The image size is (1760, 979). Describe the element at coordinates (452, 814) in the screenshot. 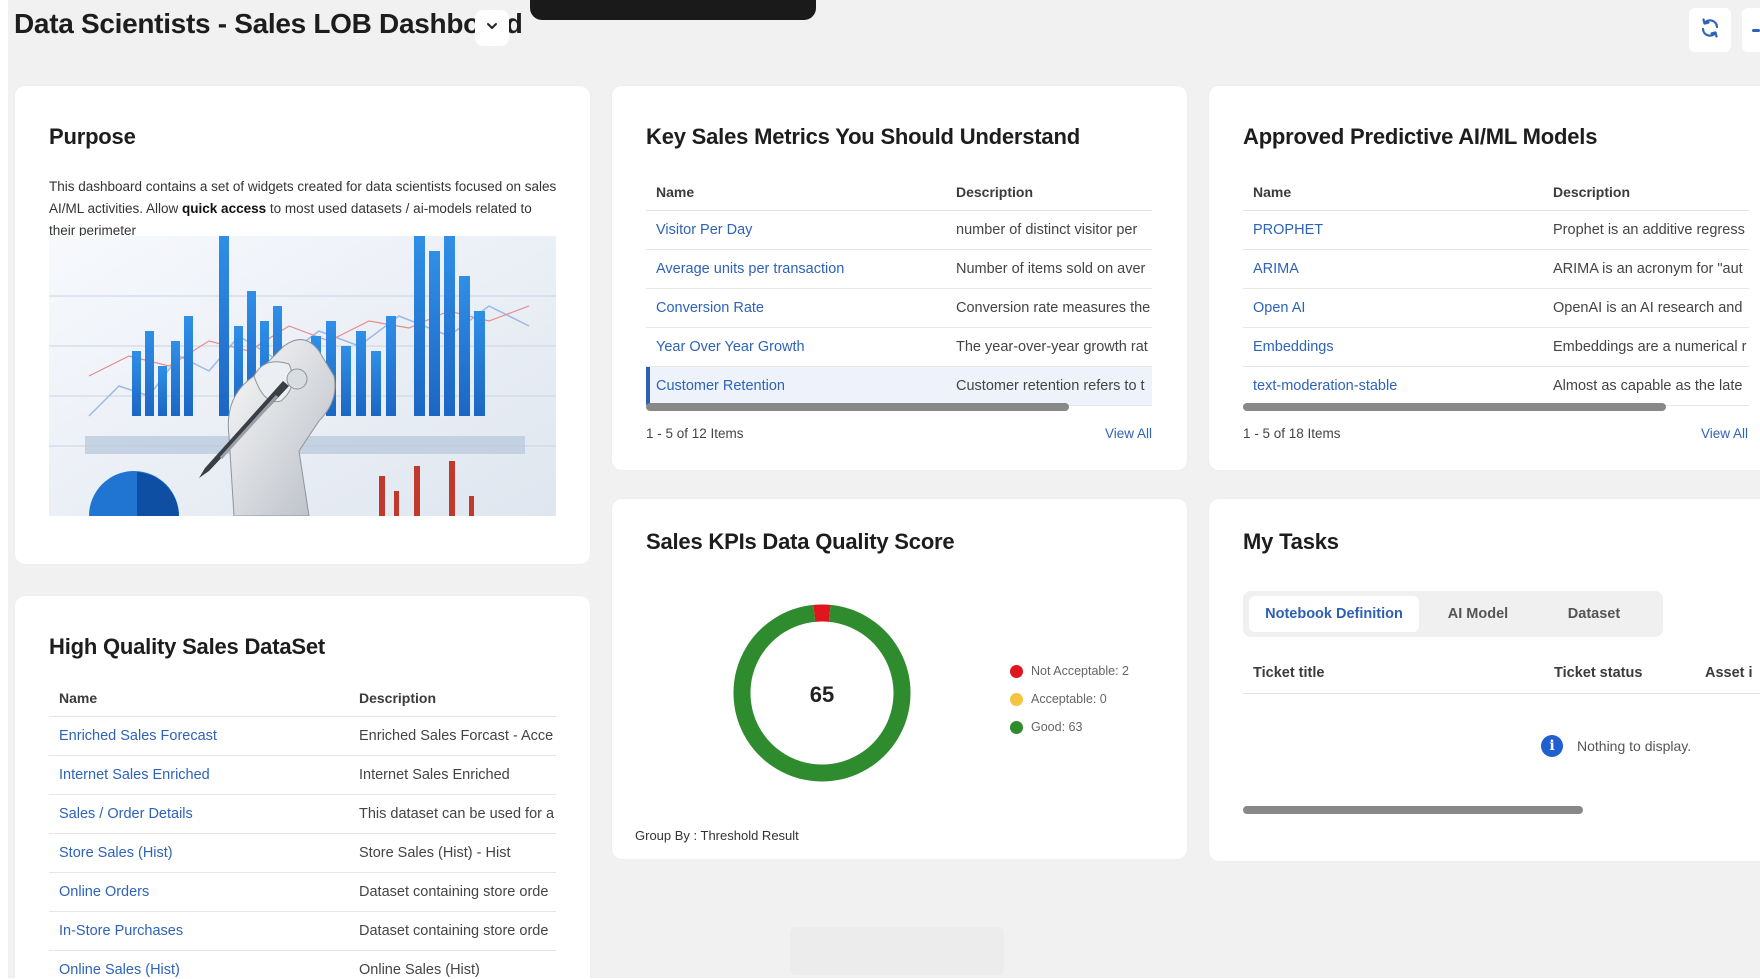

I see `dataset-description: This dataset can be used for a` at that location.